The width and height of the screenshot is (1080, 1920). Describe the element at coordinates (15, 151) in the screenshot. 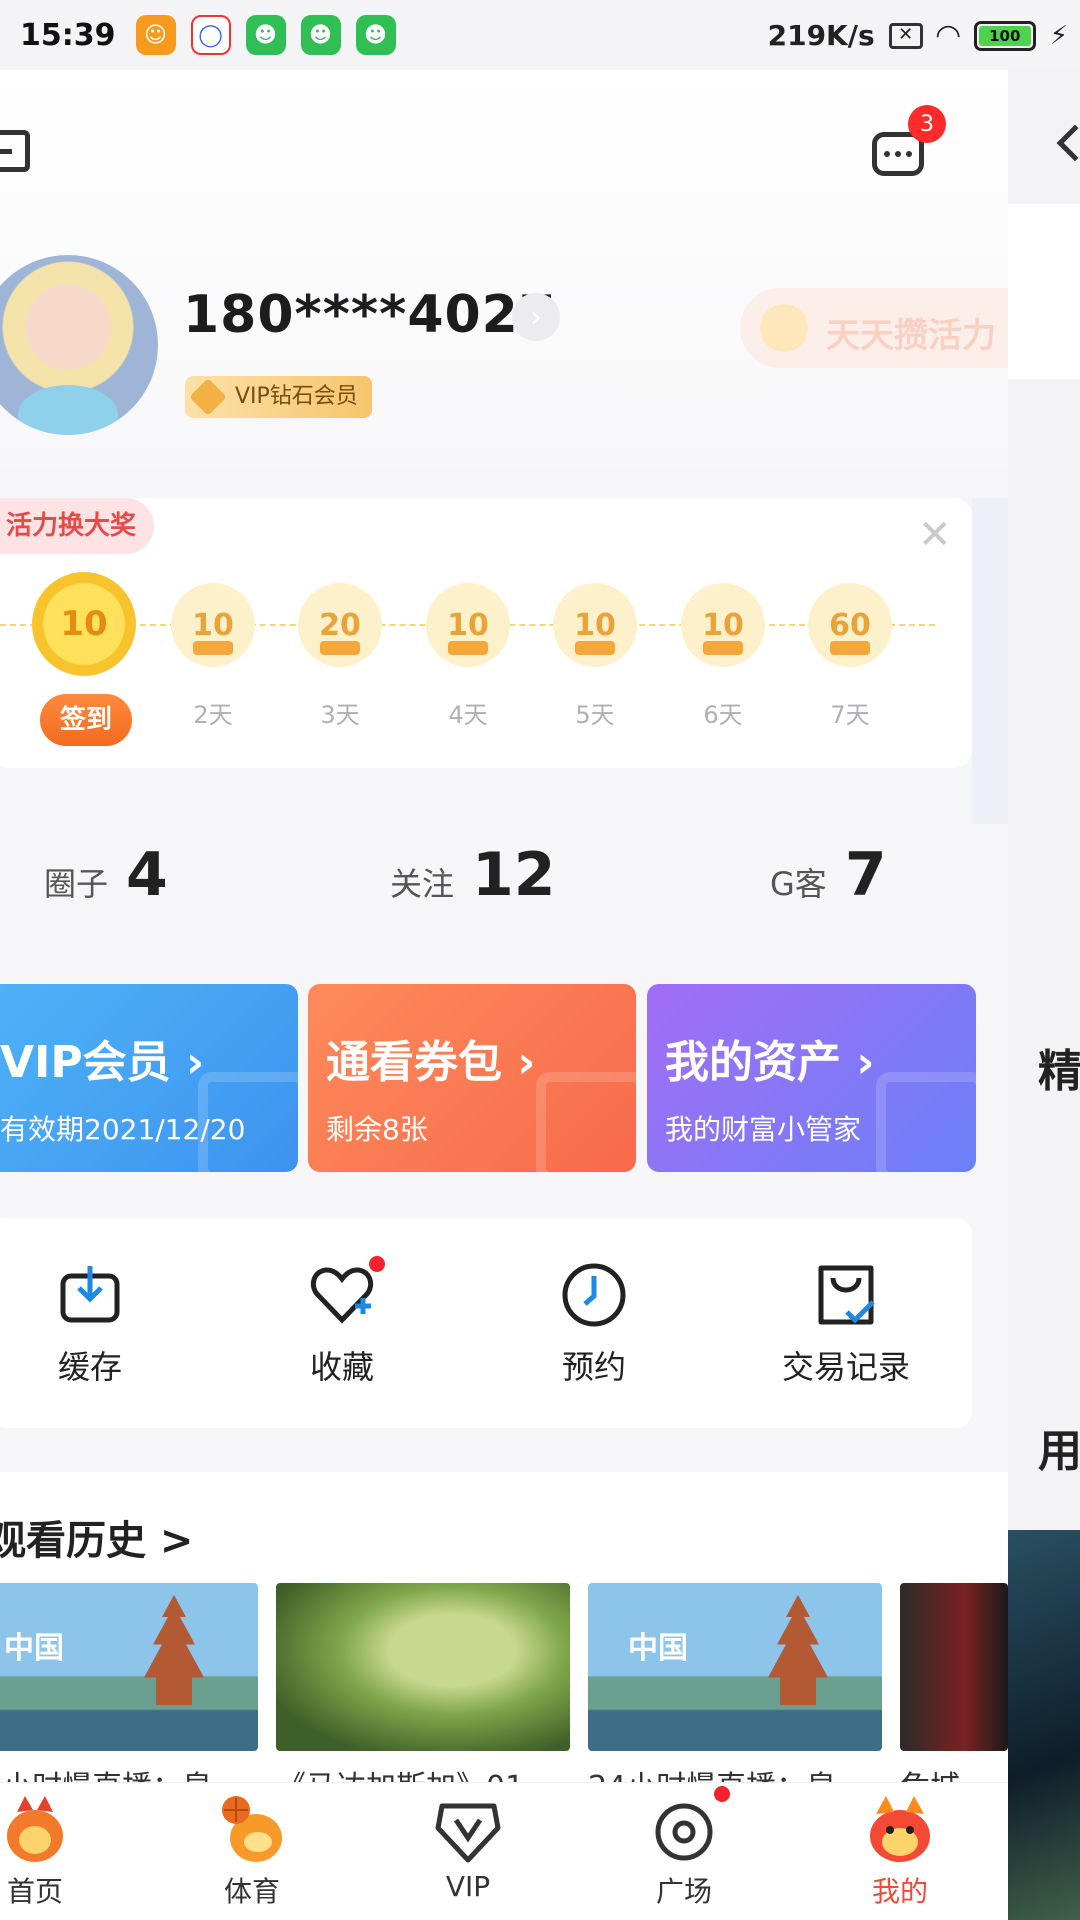

I see `scan-icon` at that location.